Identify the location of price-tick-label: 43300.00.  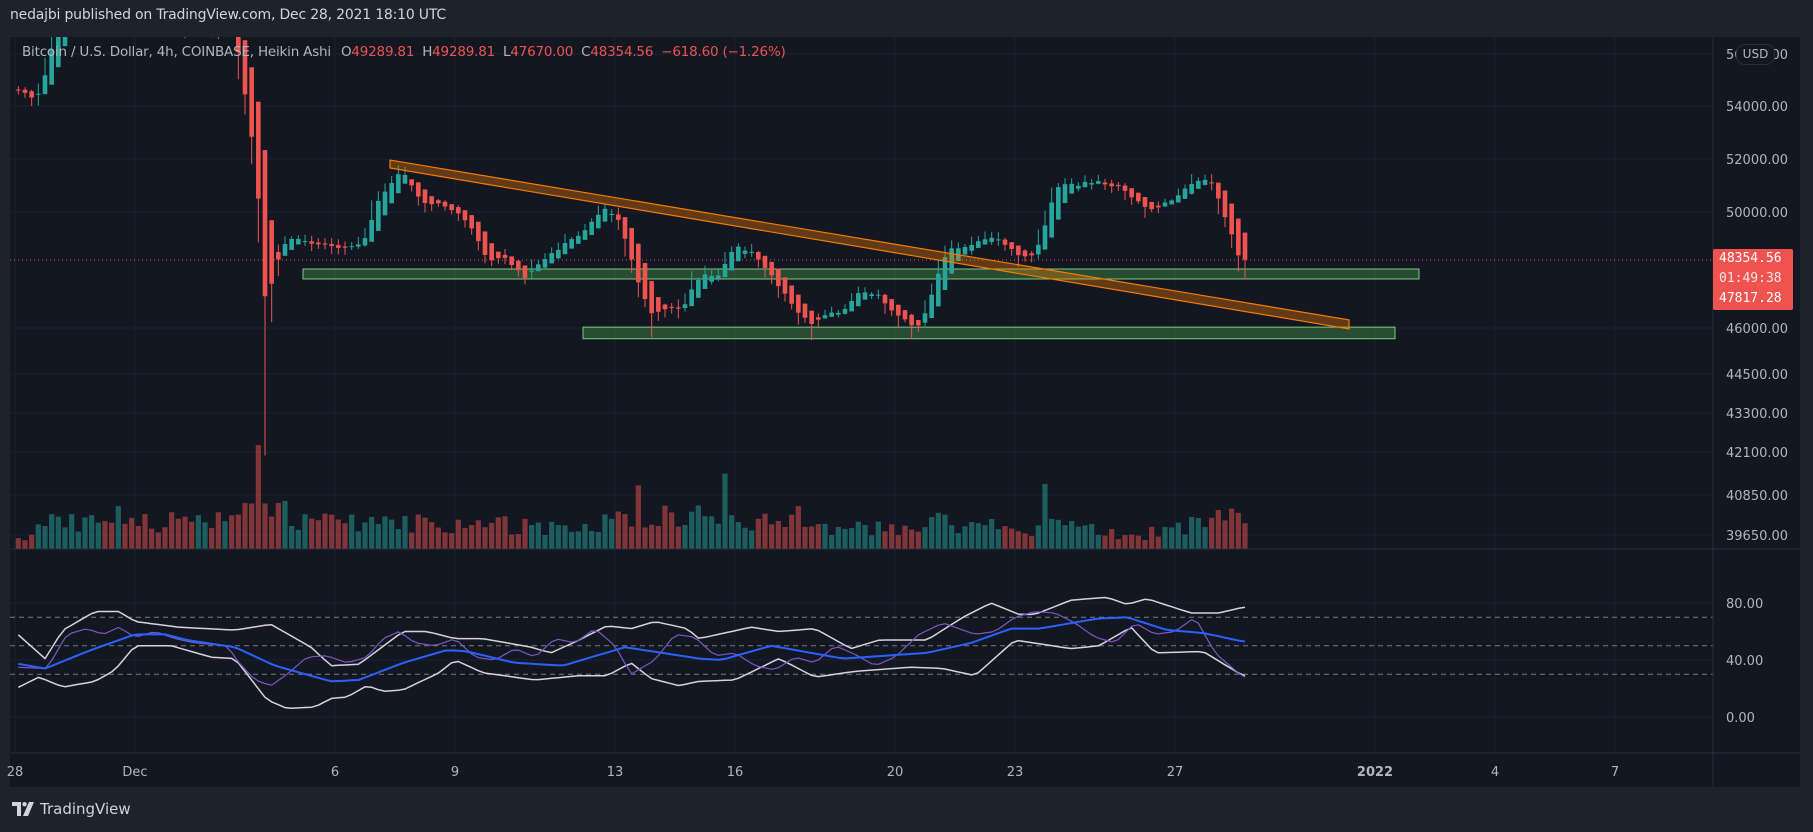
(1757, 414).